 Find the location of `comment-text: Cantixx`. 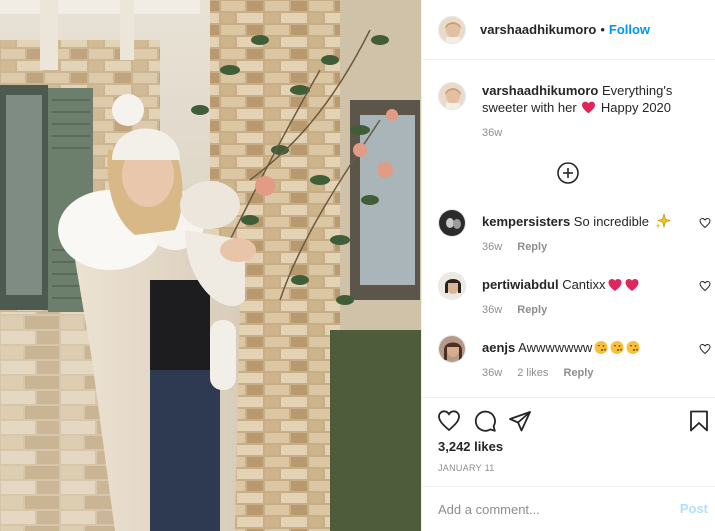

comment-text: Cantixx is located at coordinates (584, 284).